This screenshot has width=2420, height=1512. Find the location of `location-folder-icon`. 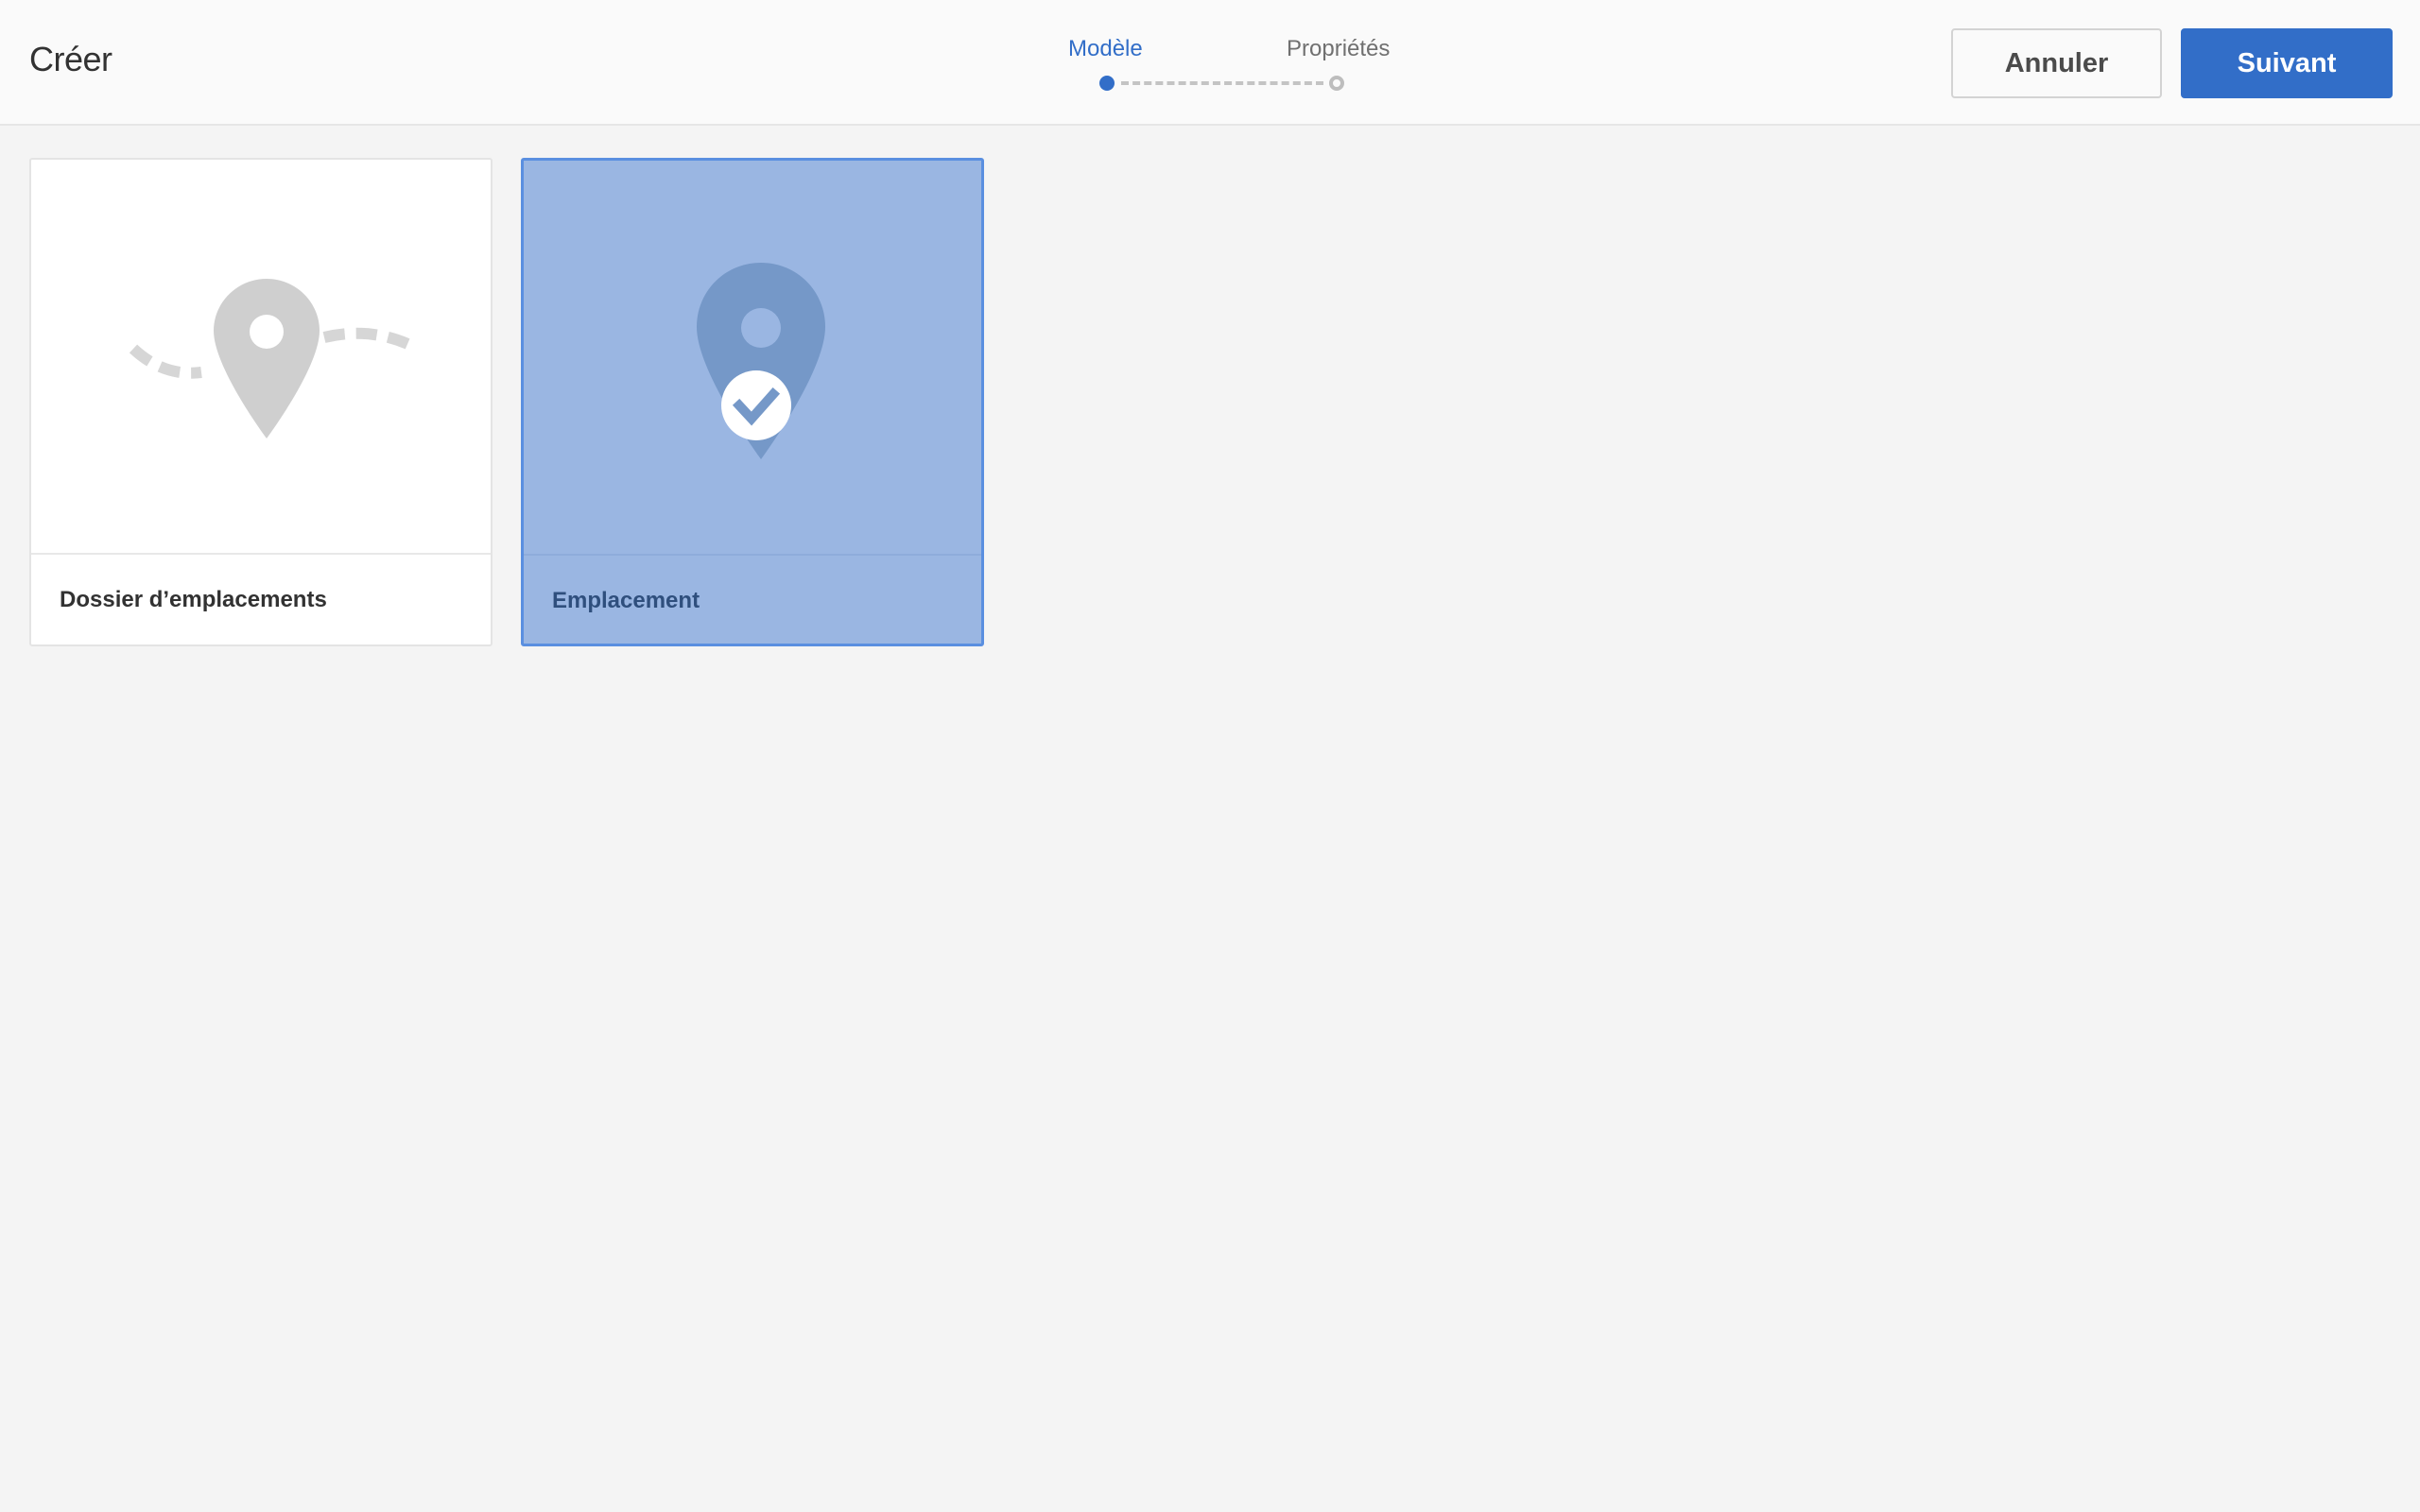

location-folder-icon is located at coordinates (273, 358).